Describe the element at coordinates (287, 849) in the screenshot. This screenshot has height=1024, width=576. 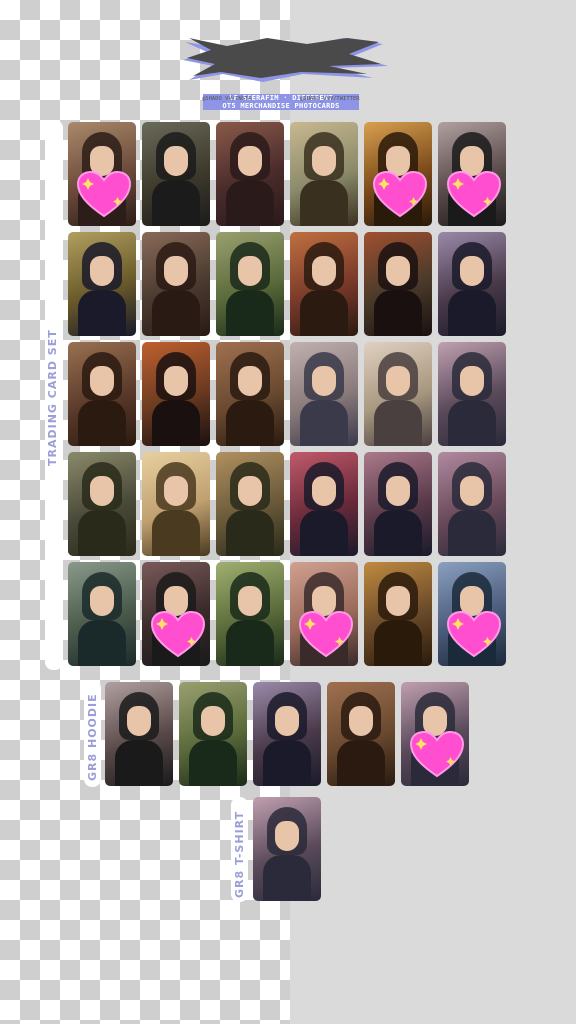
I see `tshirt-photocard` at that location.